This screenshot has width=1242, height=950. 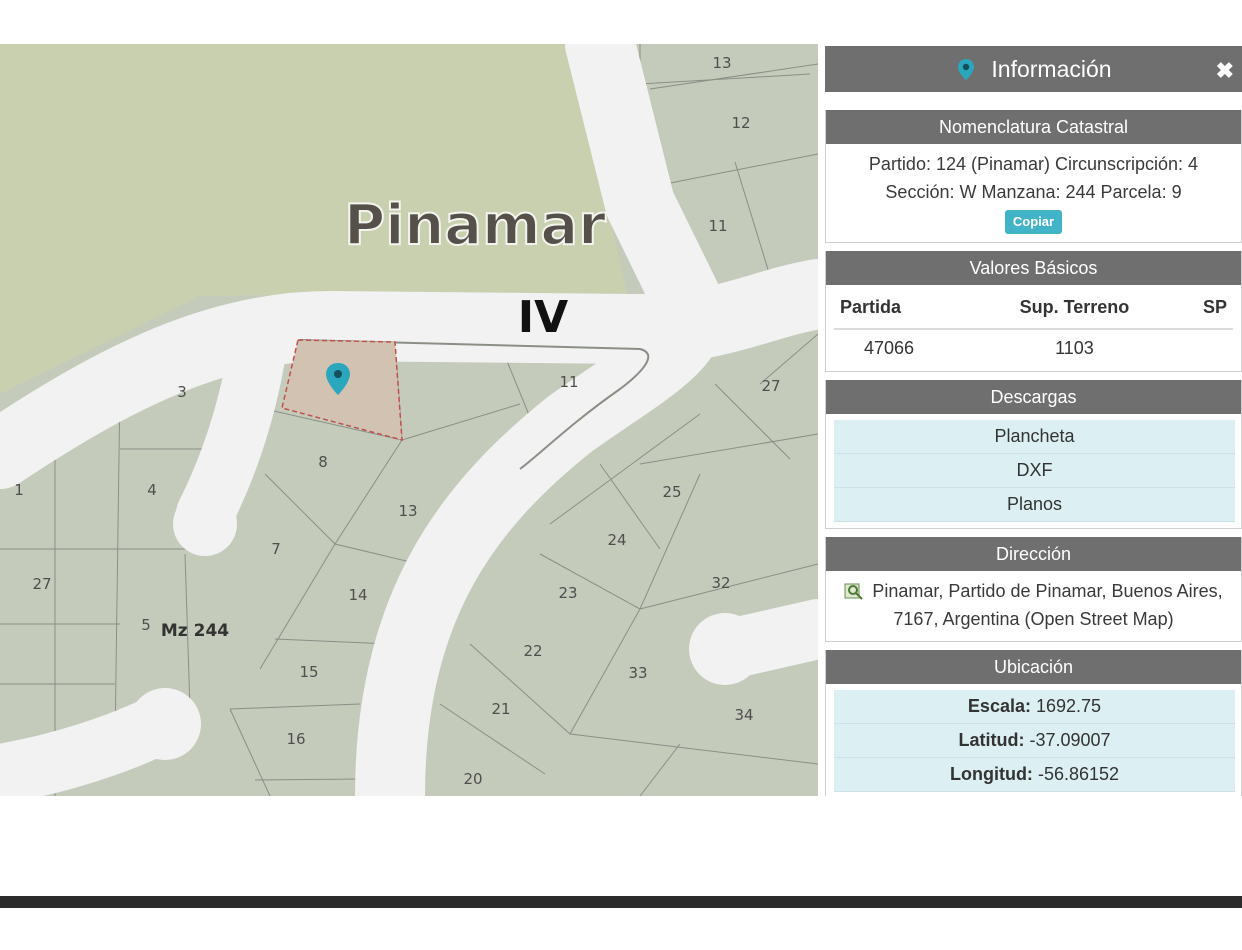 I want to click on cul-de-sac, so click(x=205, y=524).